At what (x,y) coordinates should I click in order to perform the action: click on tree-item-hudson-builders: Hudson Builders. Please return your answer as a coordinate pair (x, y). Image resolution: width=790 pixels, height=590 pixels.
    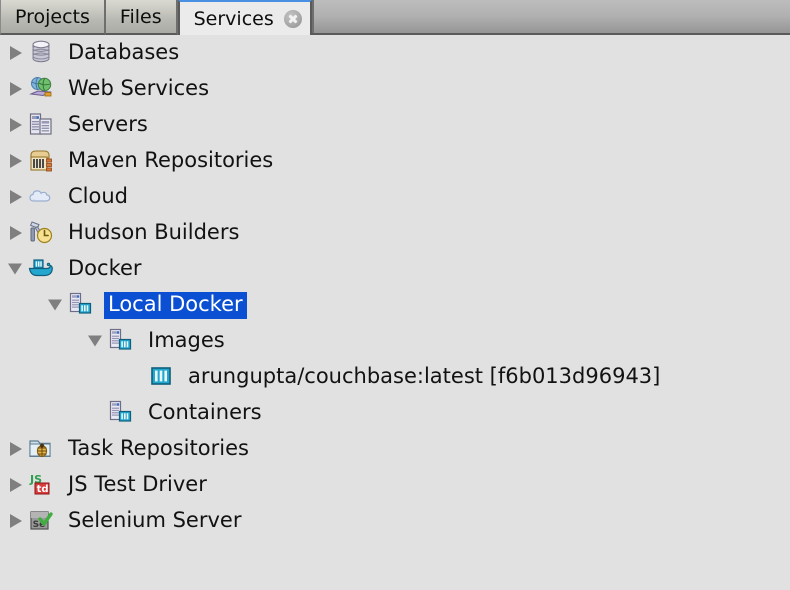
    Looking at the image, I should click on (395, 233).